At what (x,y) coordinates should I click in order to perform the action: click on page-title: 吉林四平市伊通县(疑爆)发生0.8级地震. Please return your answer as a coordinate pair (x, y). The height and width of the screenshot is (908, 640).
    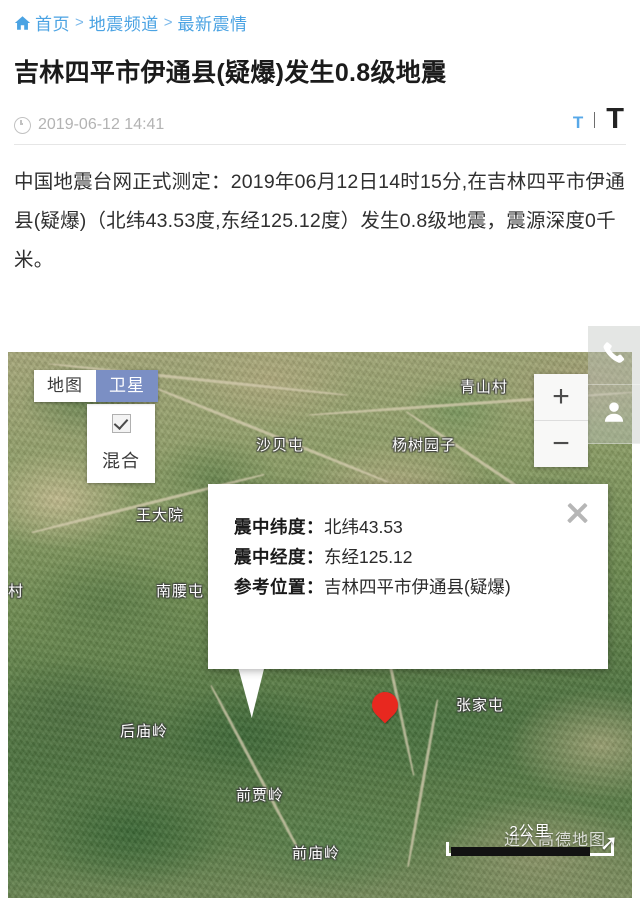
    Looking at the image, I should click on (230, 73).